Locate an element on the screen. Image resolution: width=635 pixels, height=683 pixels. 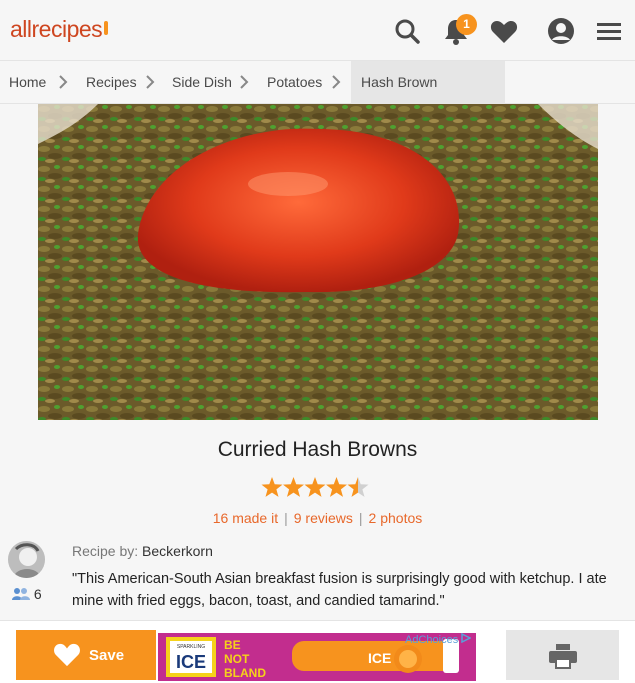
site-header: allrecipes 1 is located at coordinates (317, 30).